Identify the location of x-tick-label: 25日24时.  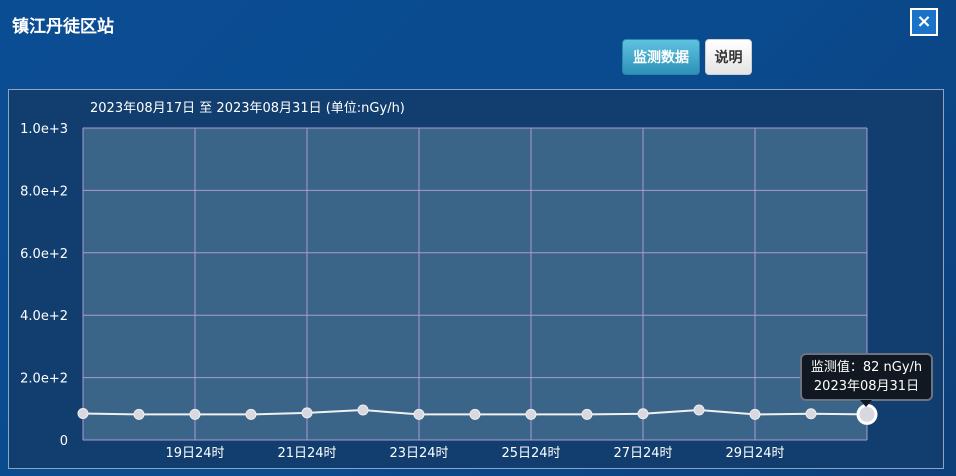
(530, 453).